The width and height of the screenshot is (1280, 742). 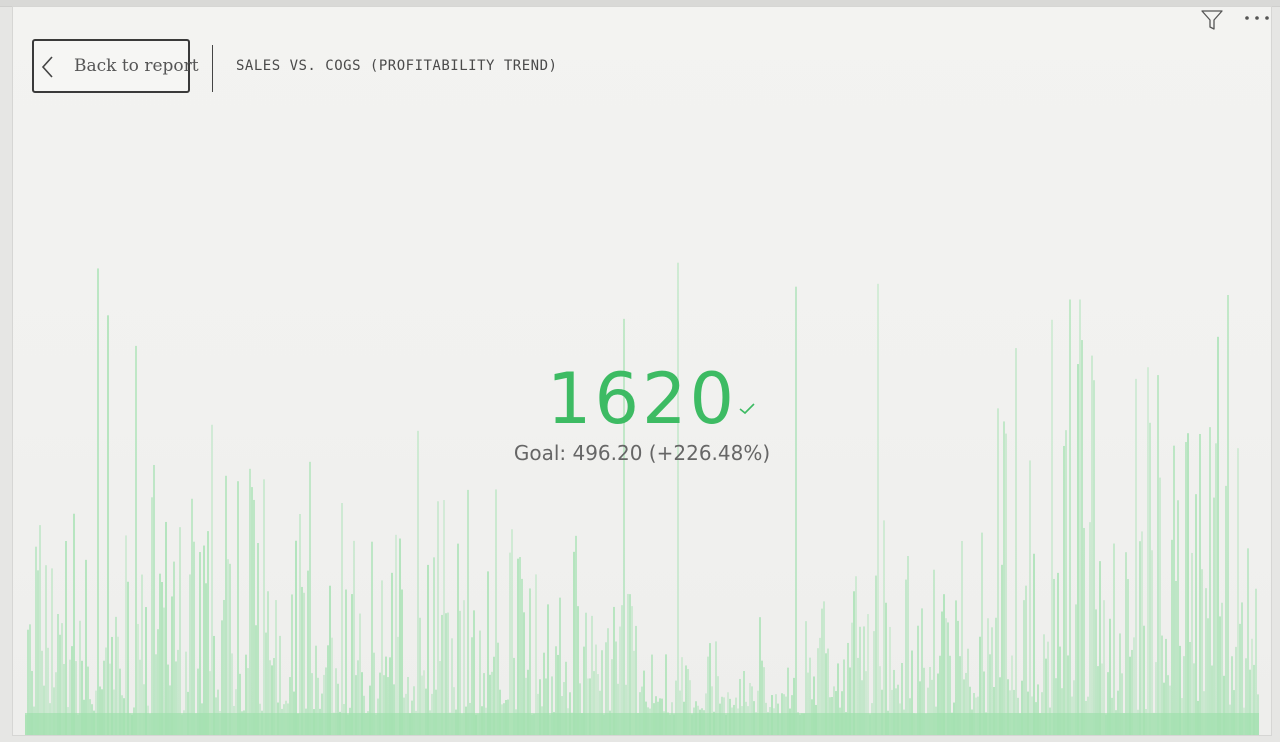 I want to click on check-icon, so click(x=747, y=409).